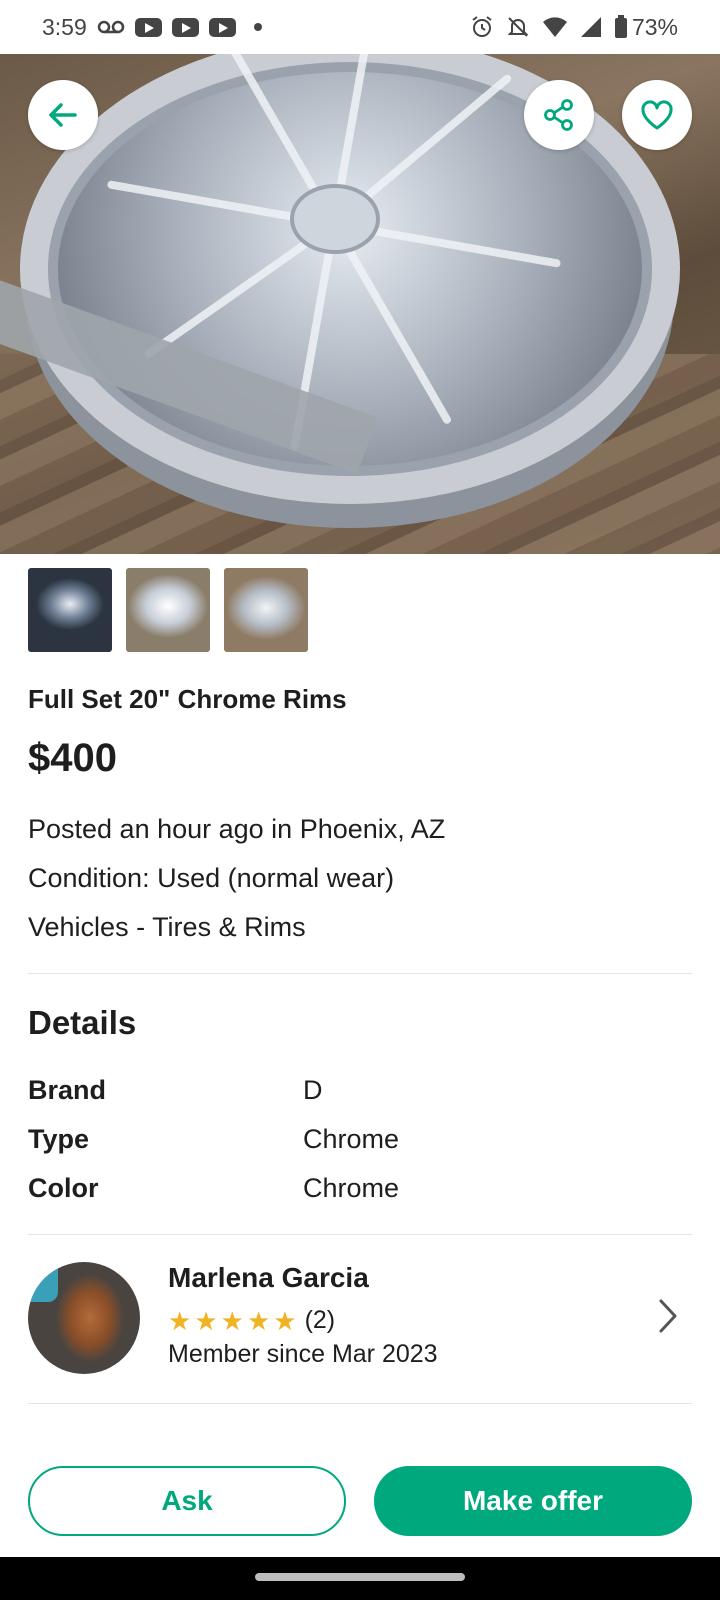 The height and width of the screenshot is (1600, 720). Describe the element at coordinates (187, 1501) in the screenshot. I see `ask-button: Ask` at that location.